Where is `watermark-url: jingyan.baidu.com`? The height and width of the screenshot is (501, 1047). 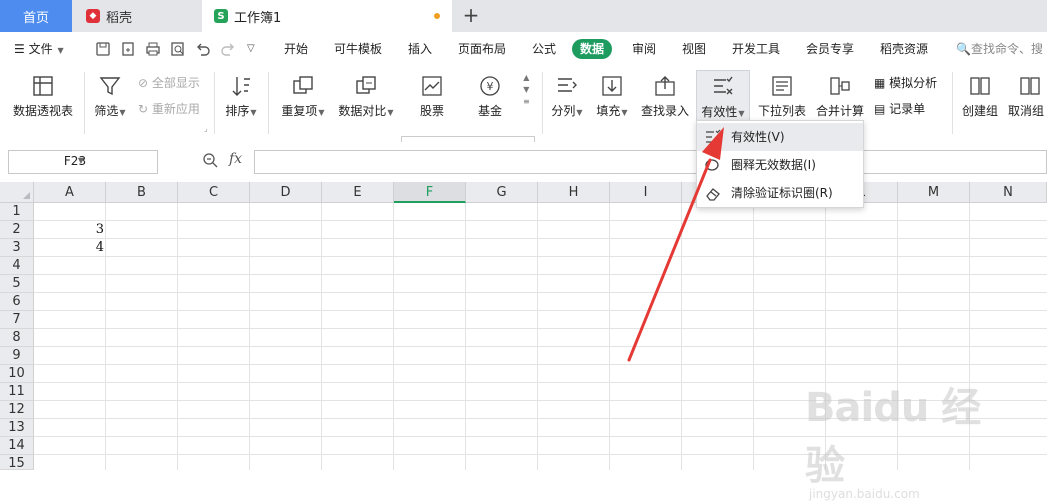 watermark-url: jingyan.baidu.com is located at coordinates (864, 494).